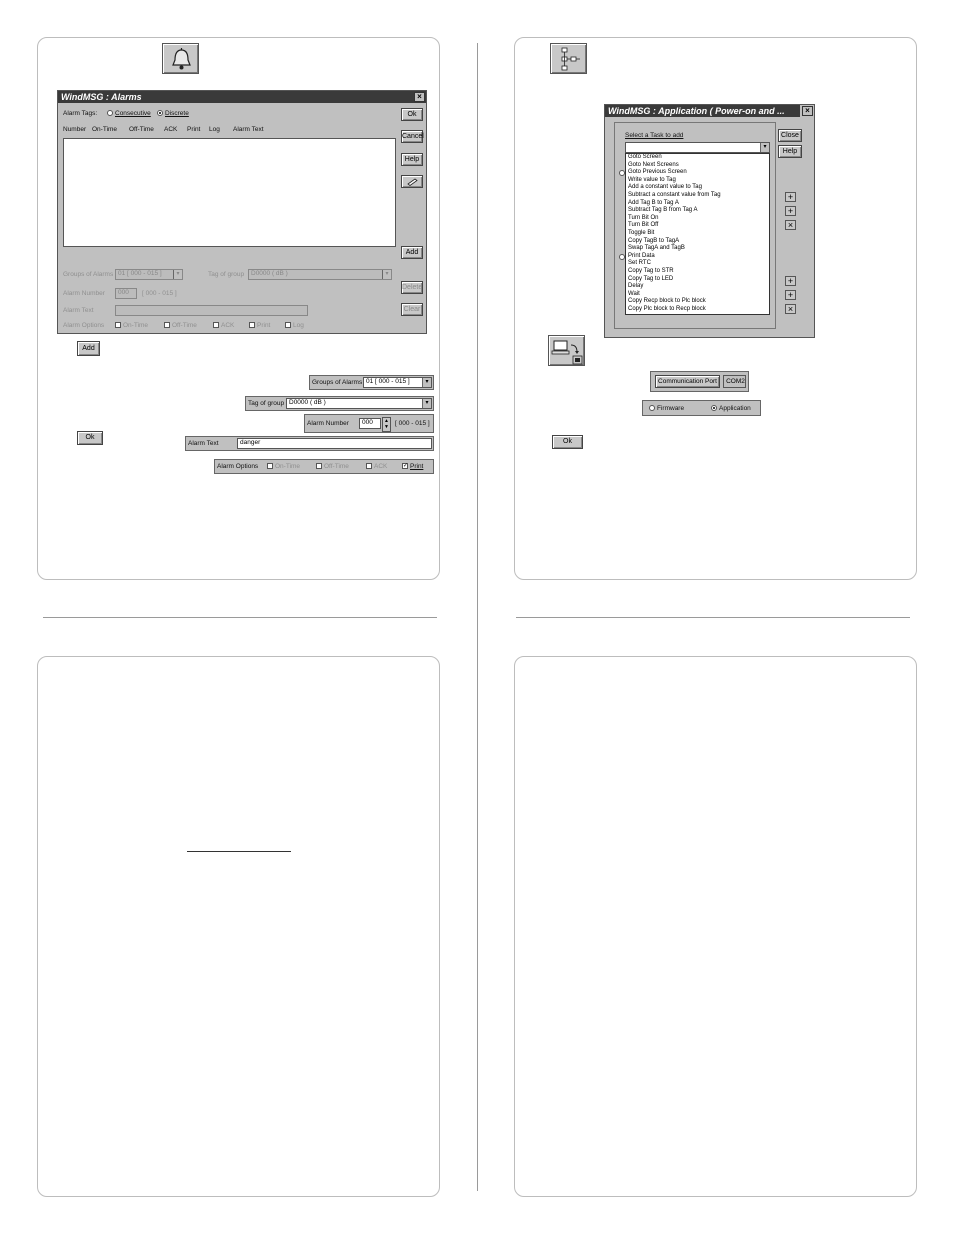 This screenshot has width=954, height=1235. What do you see at coordinates (790, 197) in the screenshot?
I see `move-up-button-1: +` at bounding box center [790, 197].